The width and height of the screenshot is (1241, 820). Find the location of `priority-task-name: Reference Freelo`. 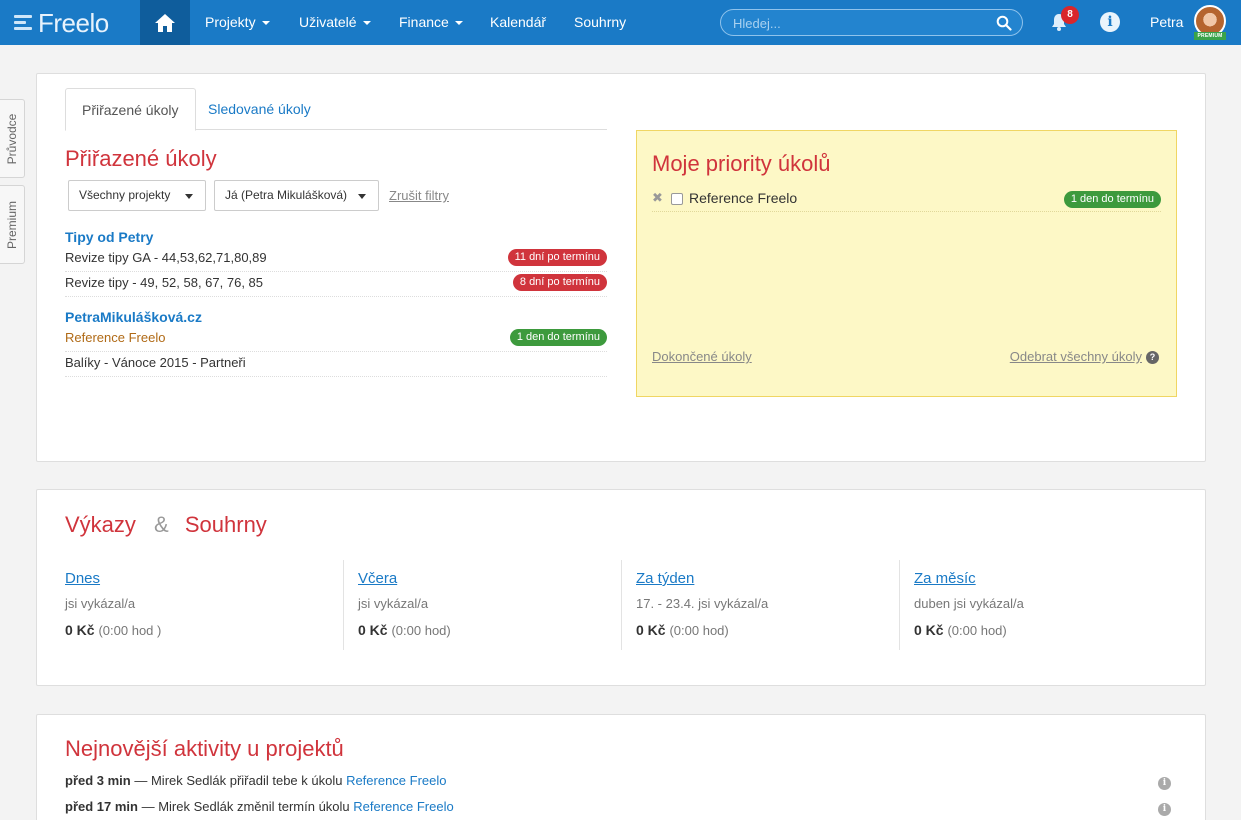

priority-task-name: Reference Freelo is located at coordinates (743, 198).